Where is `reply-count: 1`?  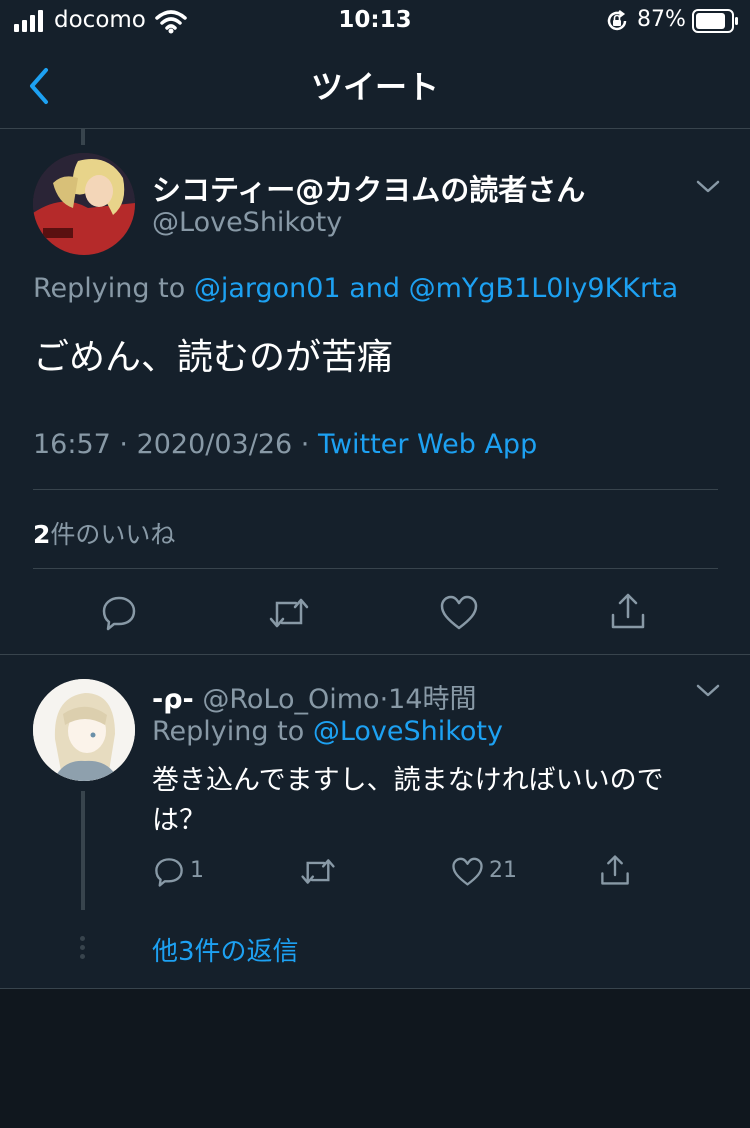
reply-count: 1 is located at coordinates (197, 870).